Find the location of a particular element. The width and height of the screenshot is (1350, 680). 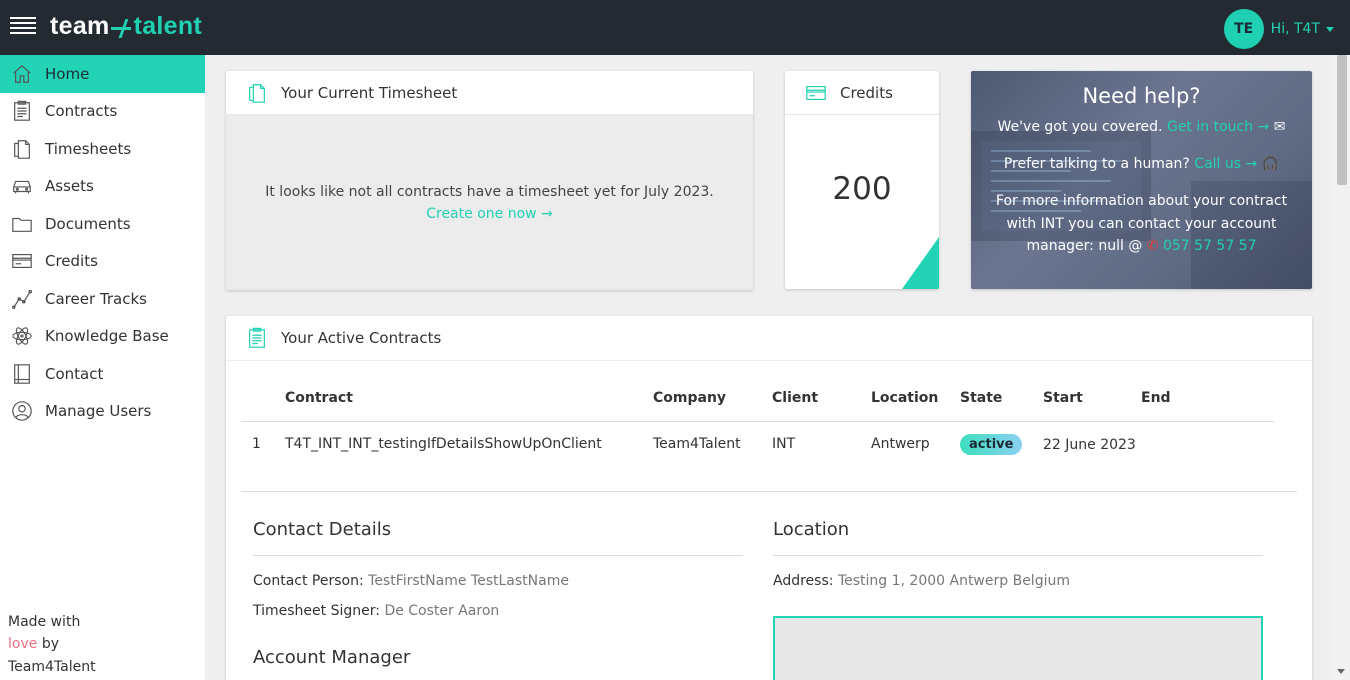

phone-number-link: 057 57 57 57 is located at coordinates (1210, 246).